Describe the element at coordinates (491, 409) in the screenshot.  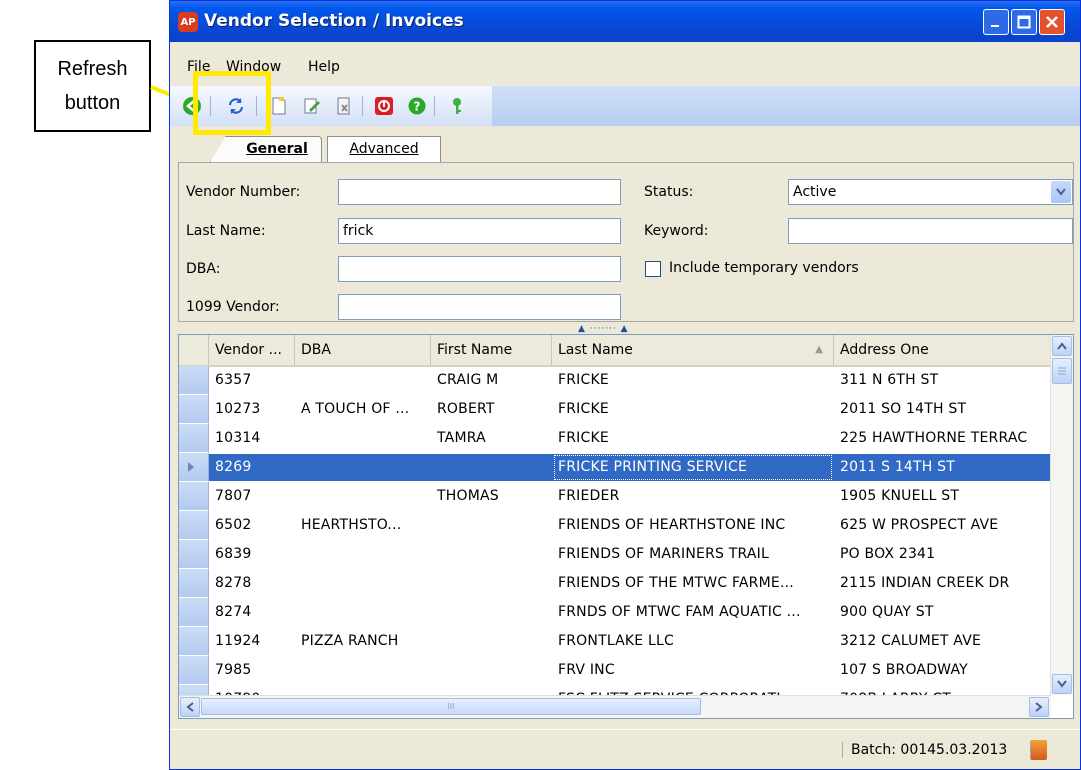
I see `cell-first-name: ROBERT` at that location.